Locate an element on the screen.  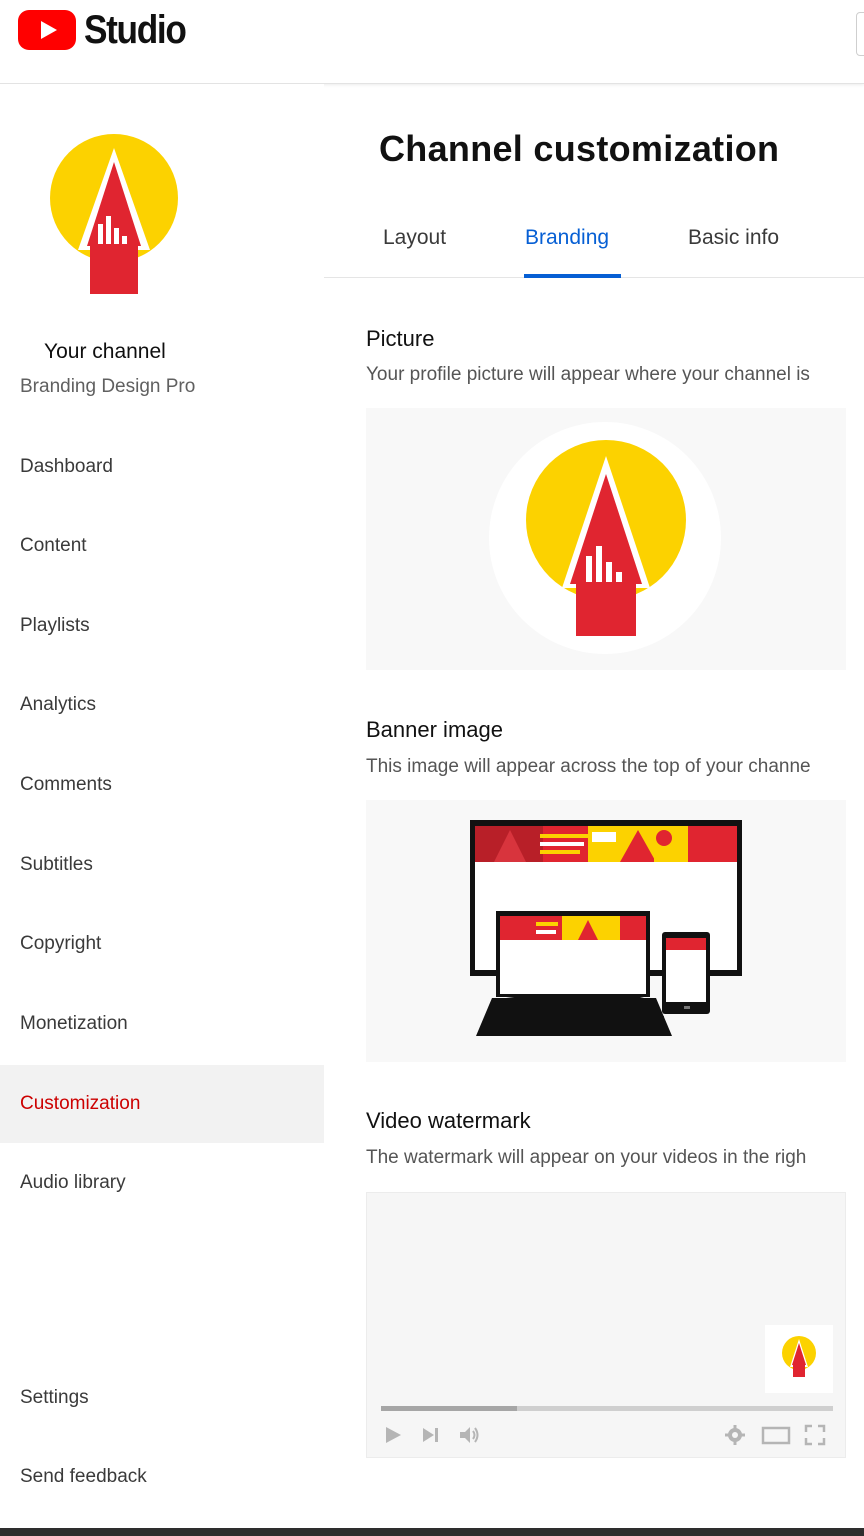
theater-mode-icon is located at coordinates (776, 1435).